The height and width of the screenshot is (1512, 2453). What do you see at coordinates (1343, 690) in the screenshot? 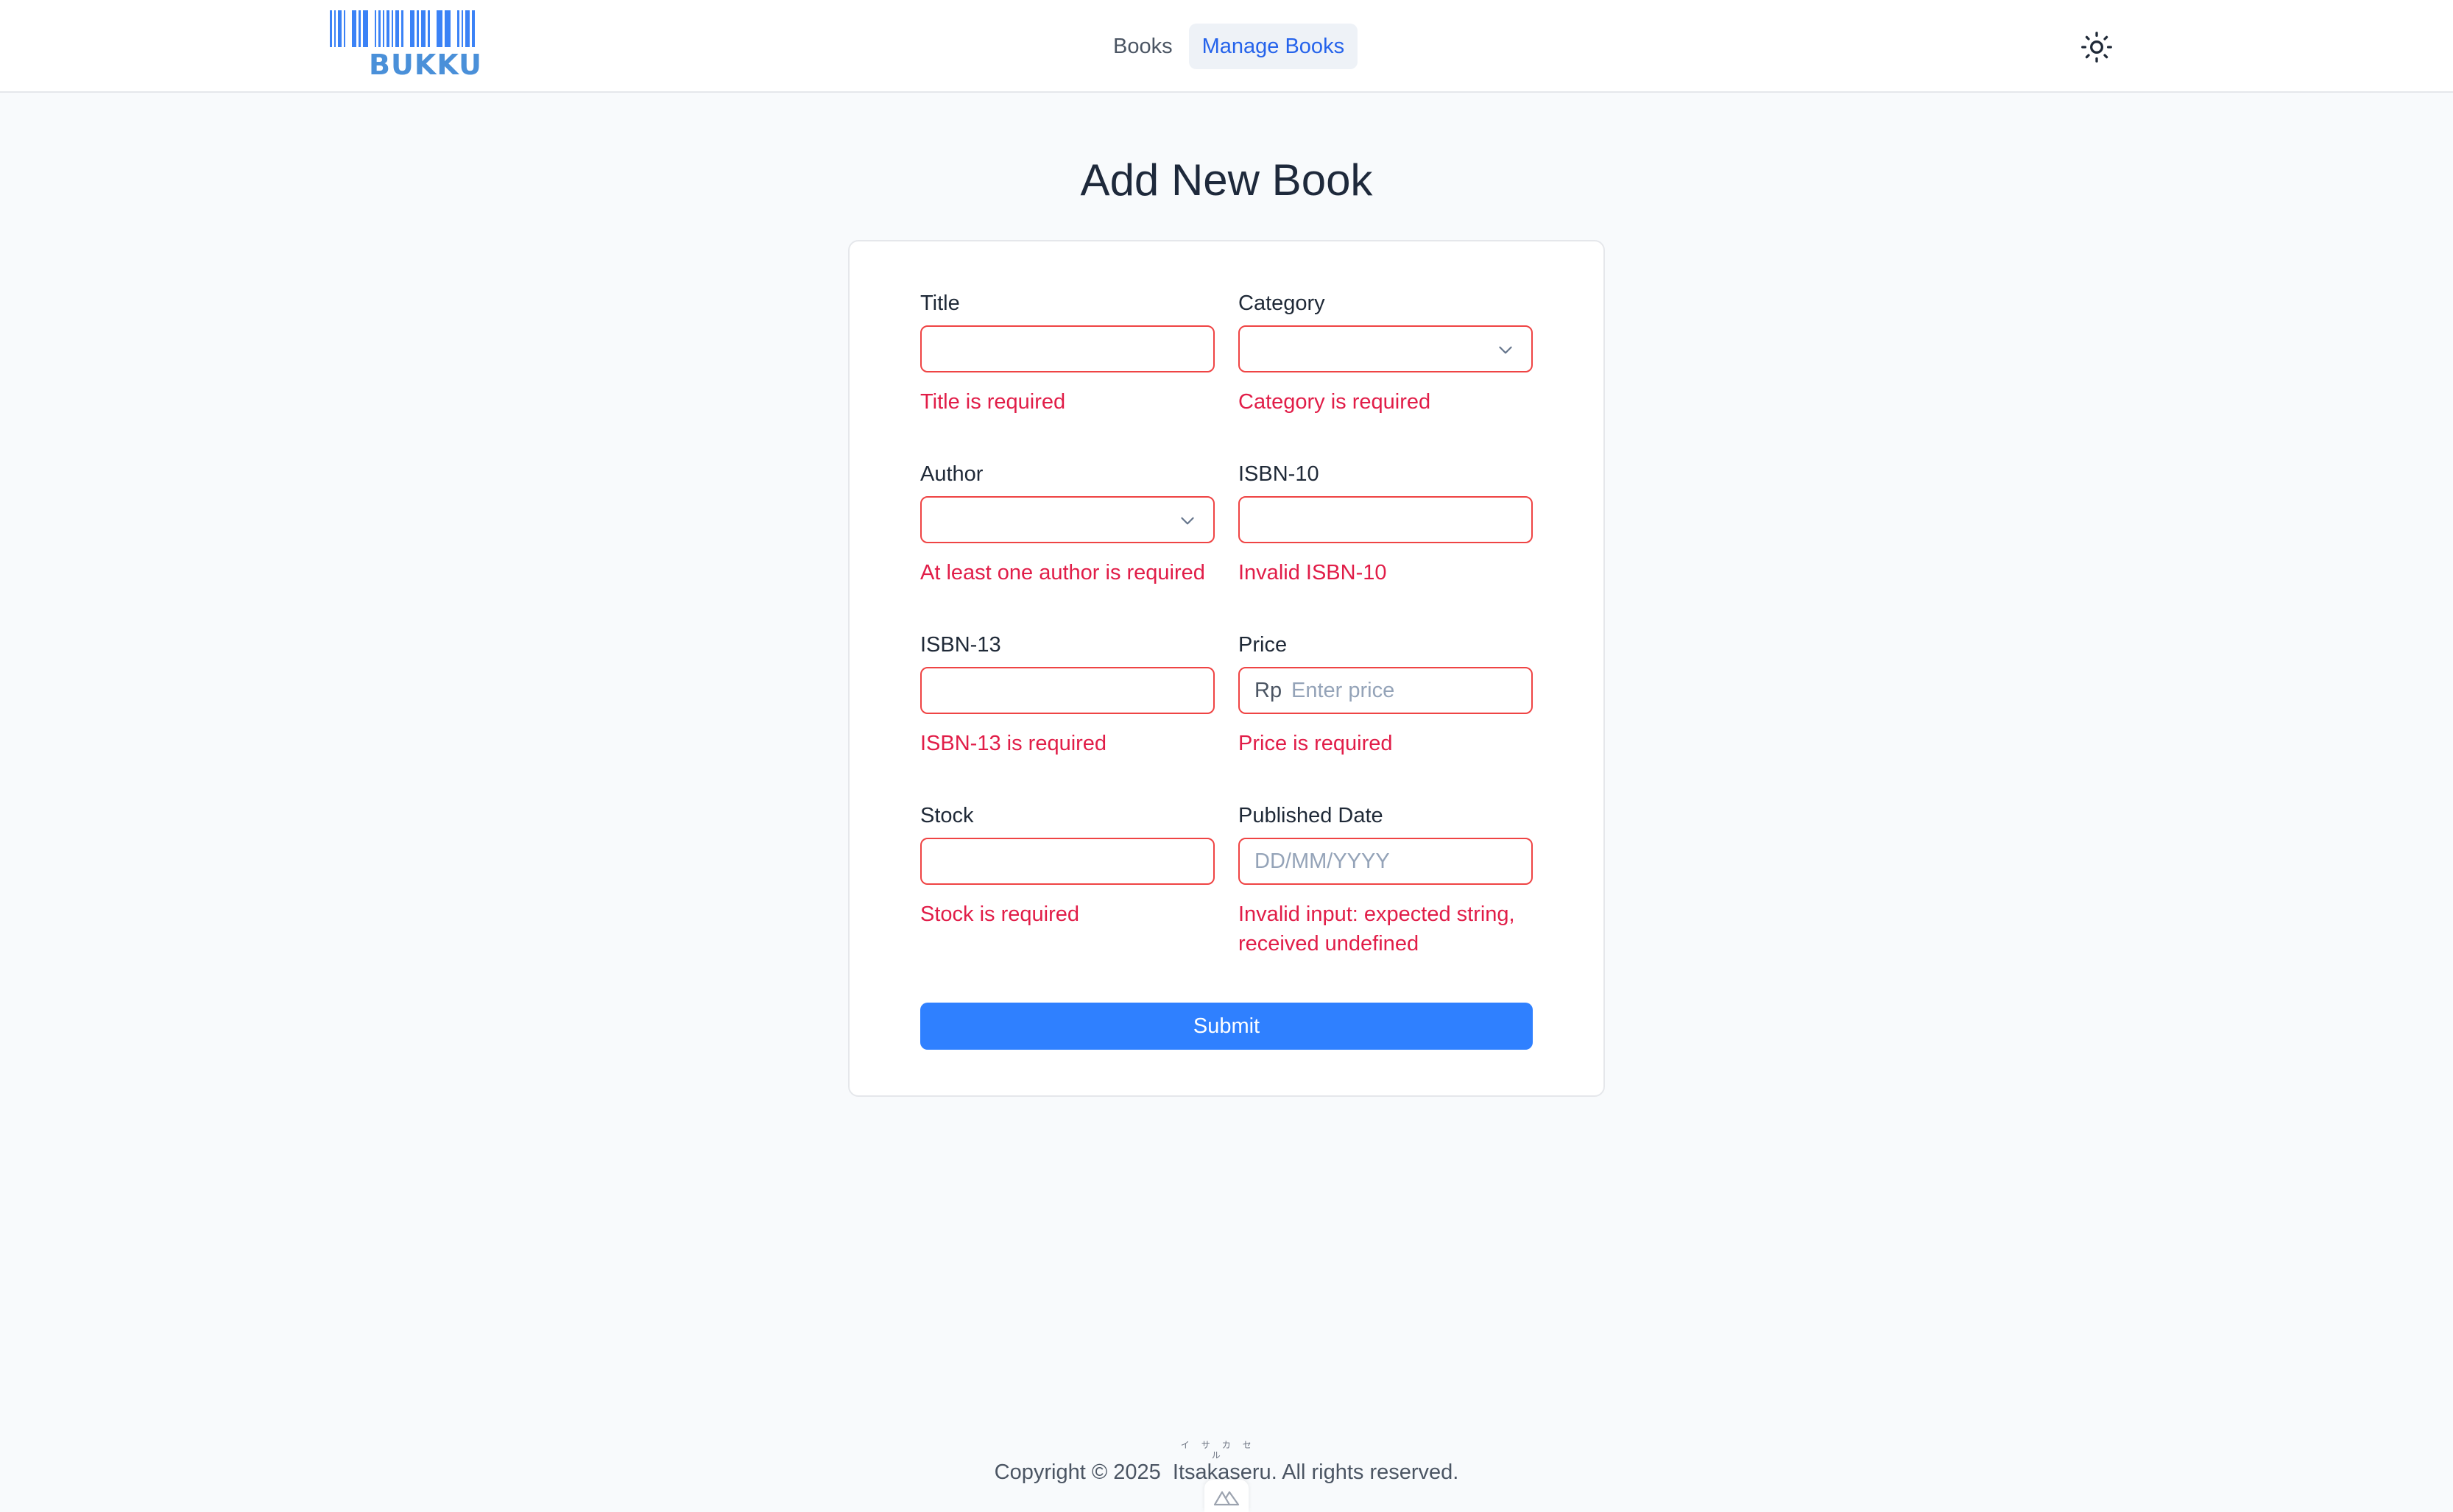
I see `price-placeholder: Enter price` at bounding box center [1343, 690].